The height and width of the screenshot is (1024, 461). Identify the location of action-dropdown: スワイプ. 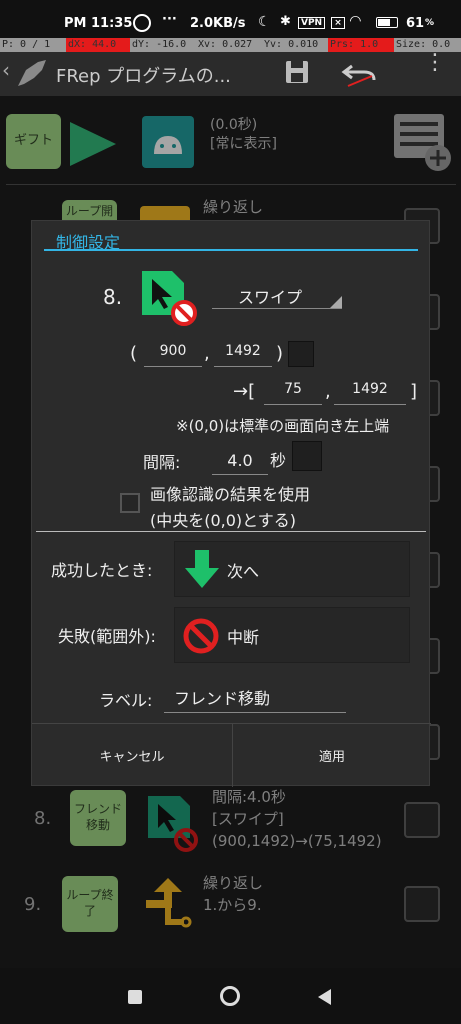
(277, 295).